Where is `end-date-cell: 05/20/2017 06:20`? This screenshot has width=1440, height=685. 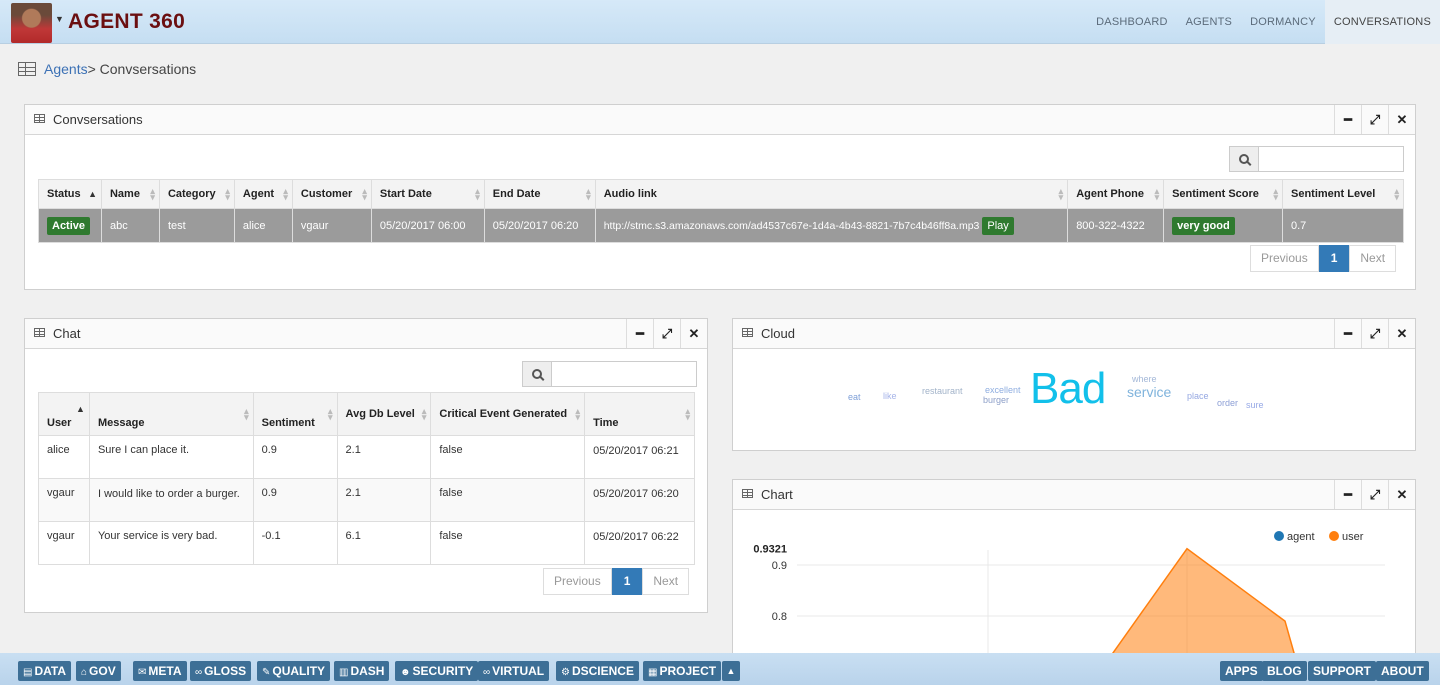 end-date-cell: 05/20/2017 06:20 is located at coordinates (539, 225).